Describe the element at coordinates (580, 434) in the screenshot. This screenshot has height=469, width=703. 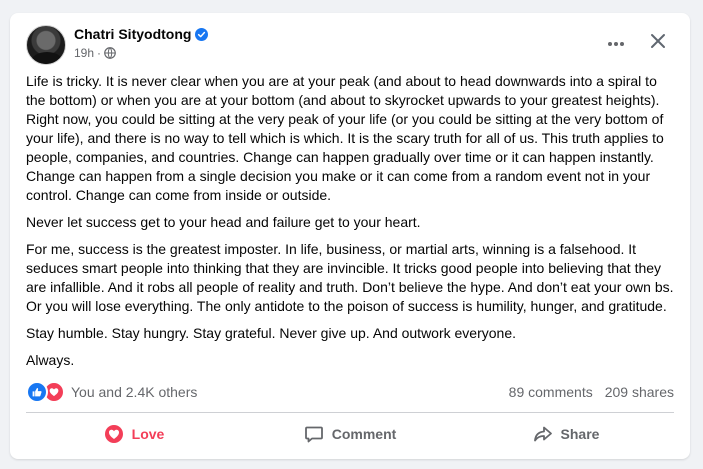
I see `share-label: Share` at that location.